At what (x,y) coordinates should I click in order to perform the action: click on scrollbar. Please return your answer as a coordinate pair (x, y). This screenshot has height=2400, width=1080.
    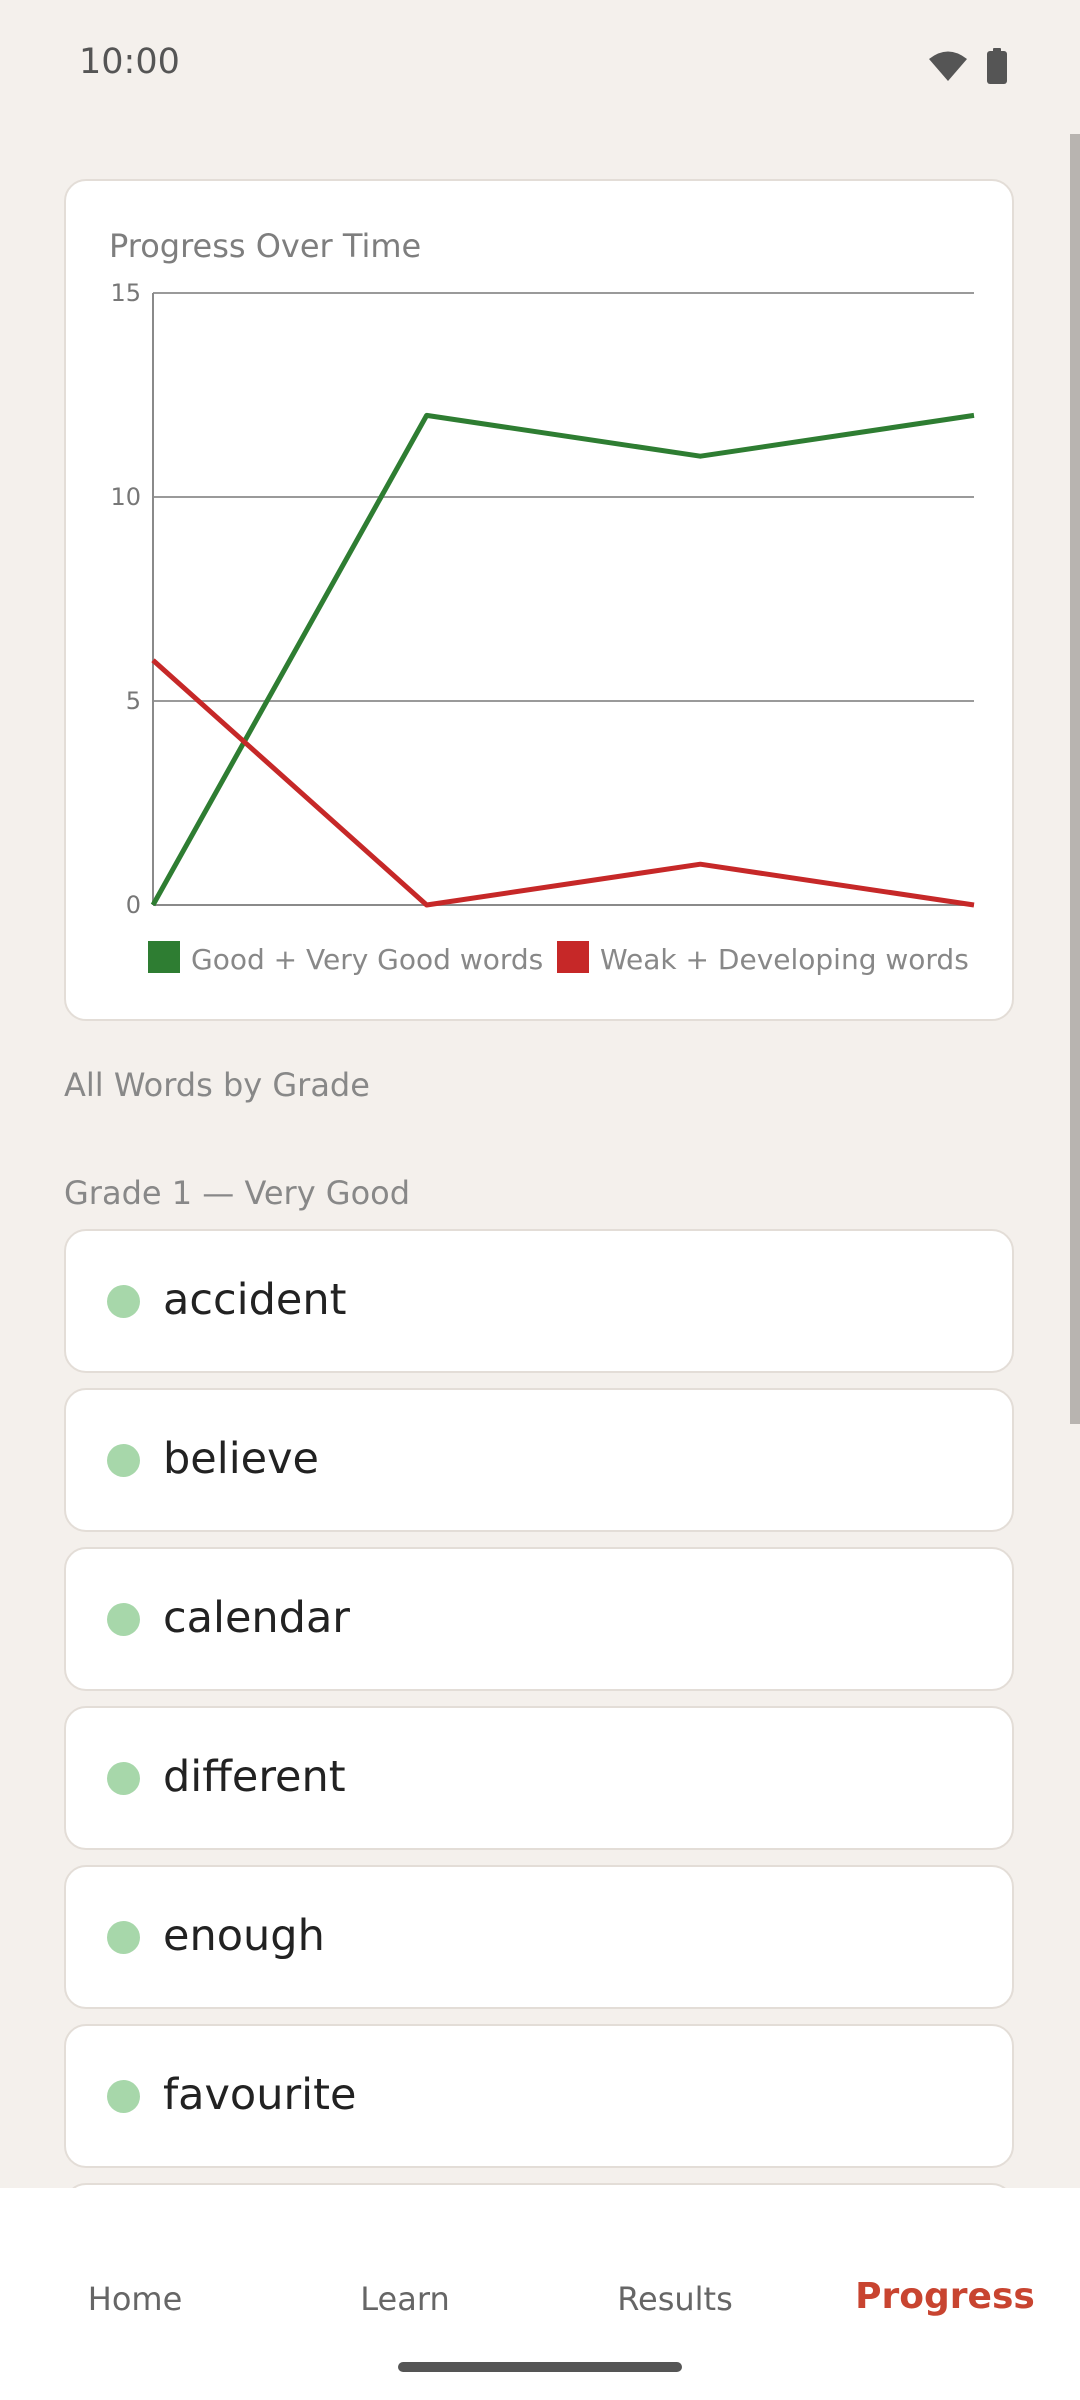
    Looking at the image, I should click on (1075, 779).